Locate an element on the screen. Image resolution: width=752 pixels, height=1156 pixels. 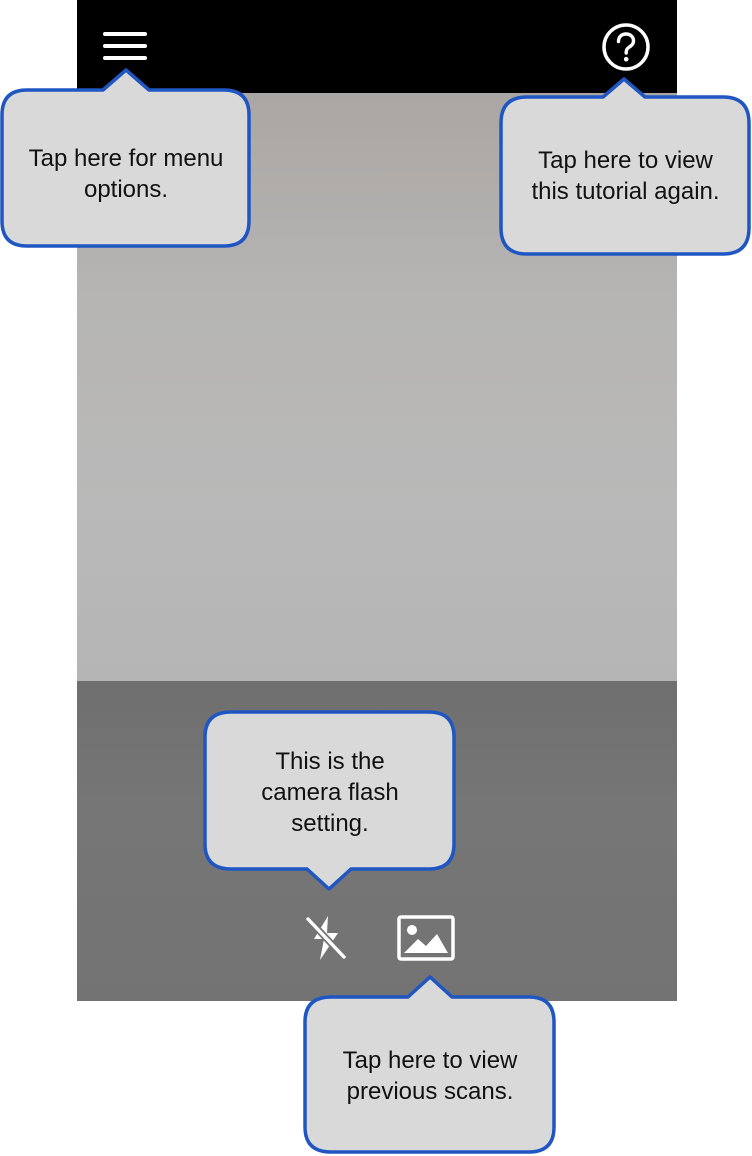
hamburger-menu-icon is located at coordinates (125, 46).